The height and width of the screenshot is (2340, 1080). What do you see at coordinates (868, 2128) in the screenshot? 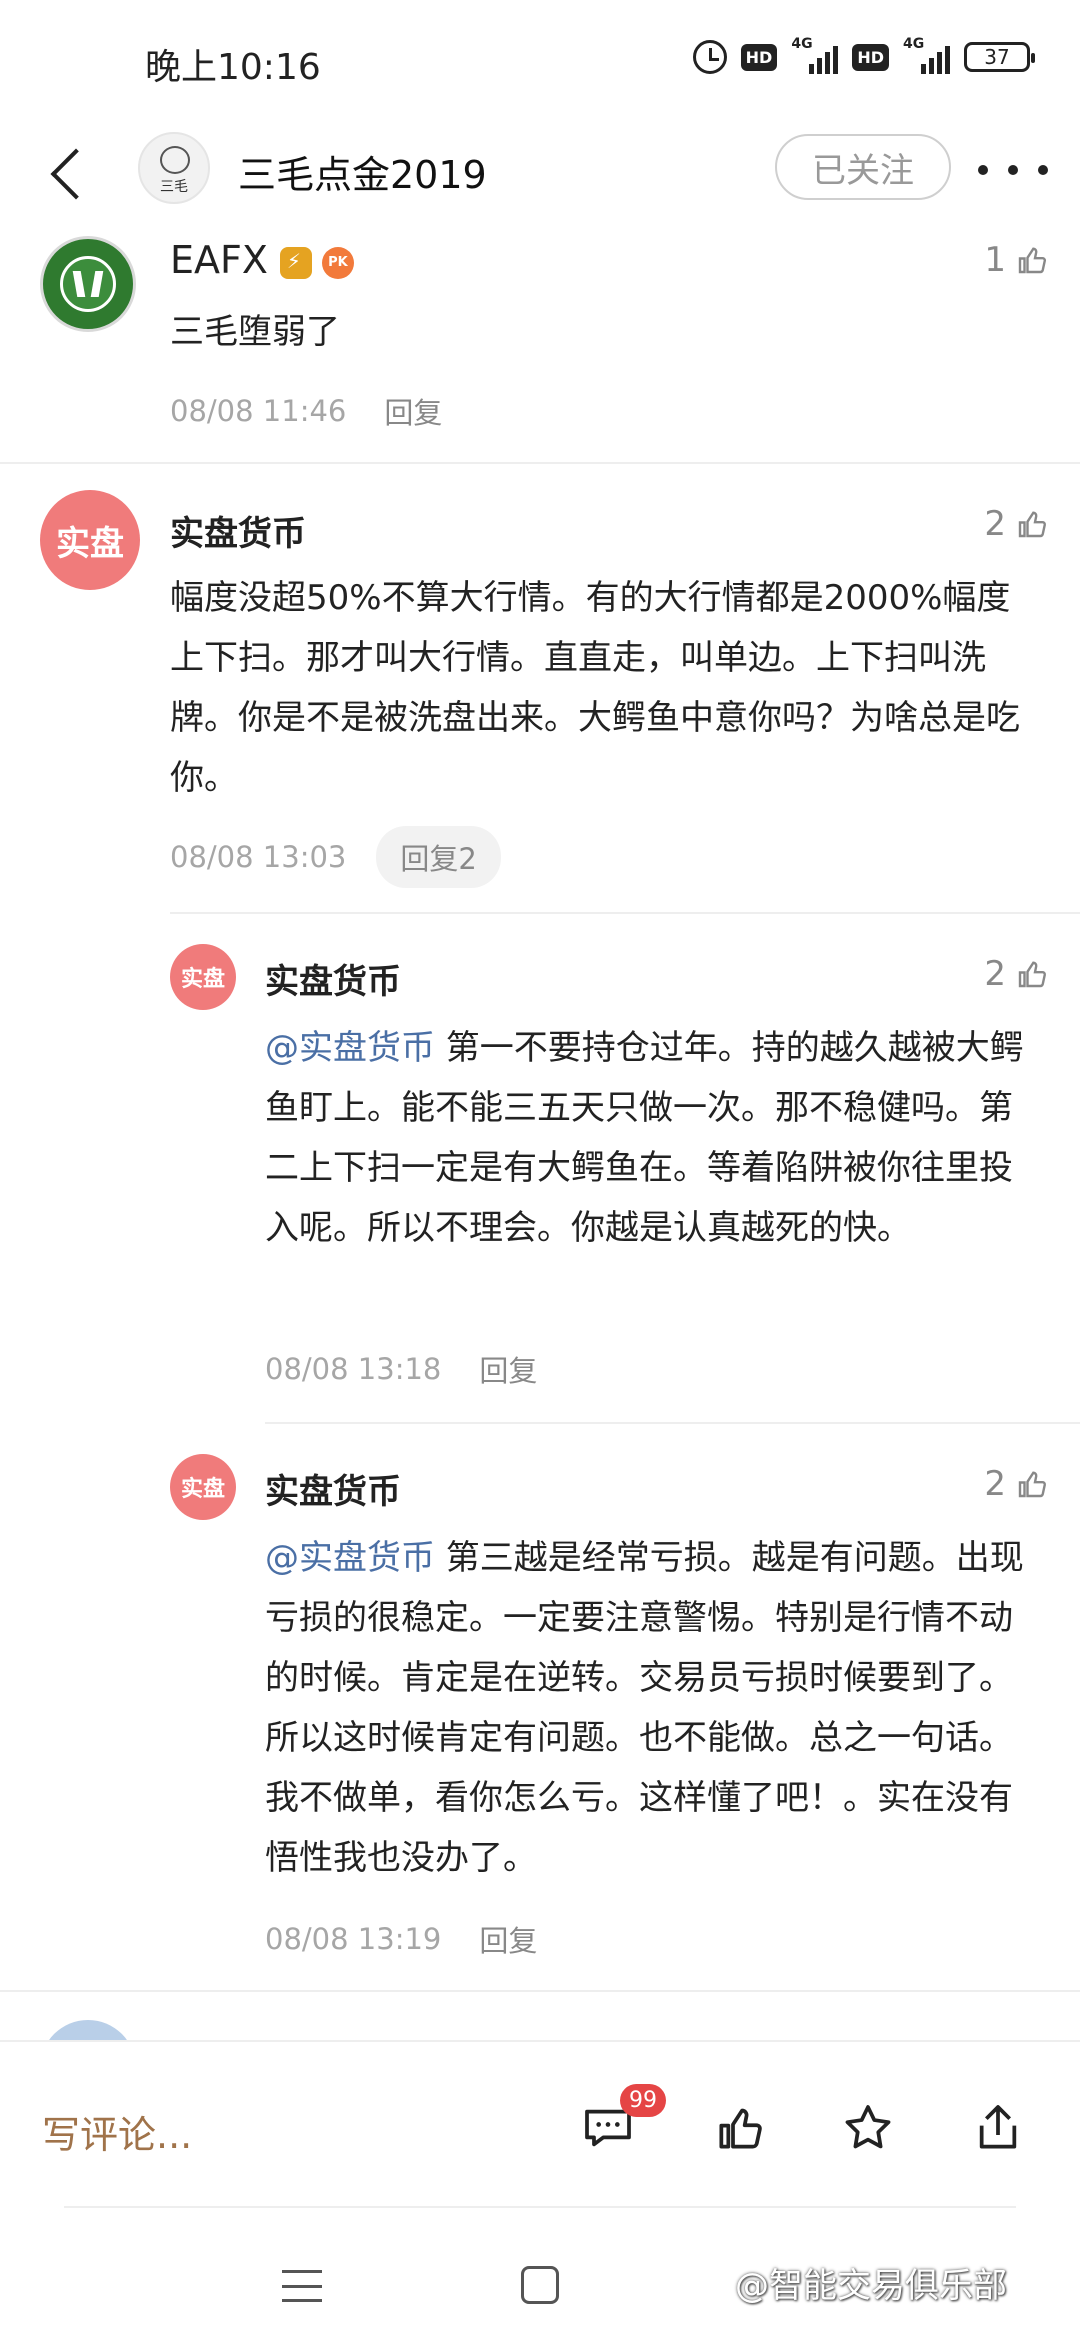
I see `star-icon` at bounding box center [868, 2128].